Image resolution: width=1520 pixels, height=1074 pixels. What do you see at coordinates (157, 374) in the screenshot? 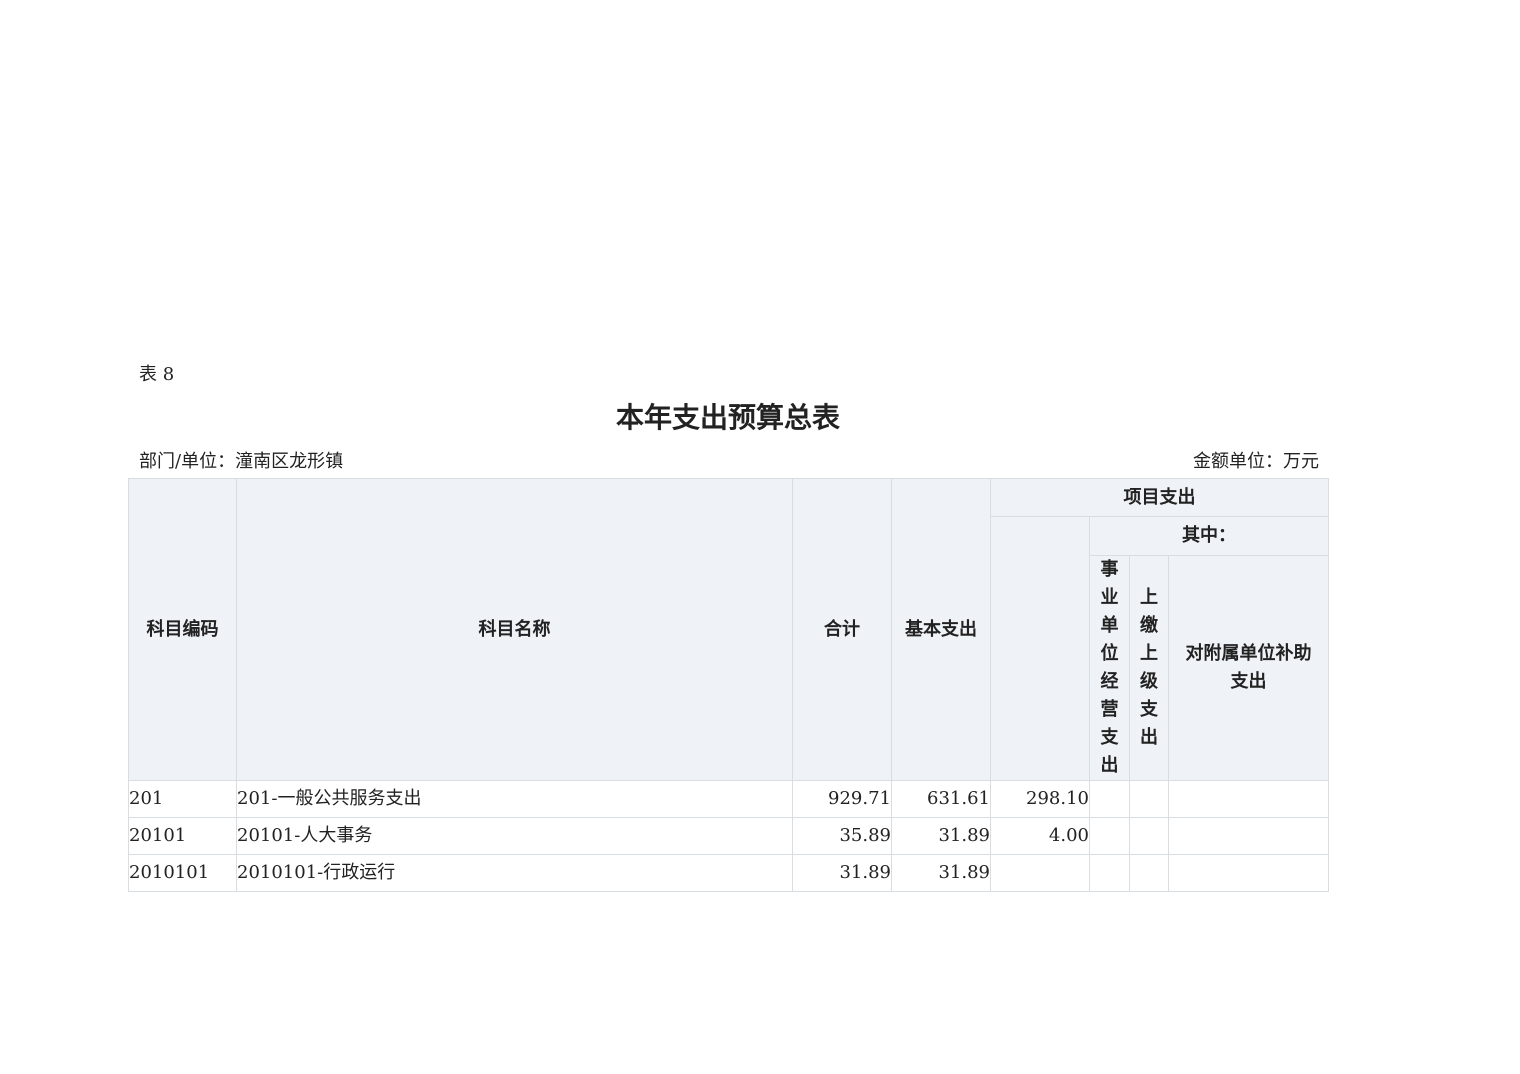
I see `table-label: 表 8` at bounding box center [157, 374].